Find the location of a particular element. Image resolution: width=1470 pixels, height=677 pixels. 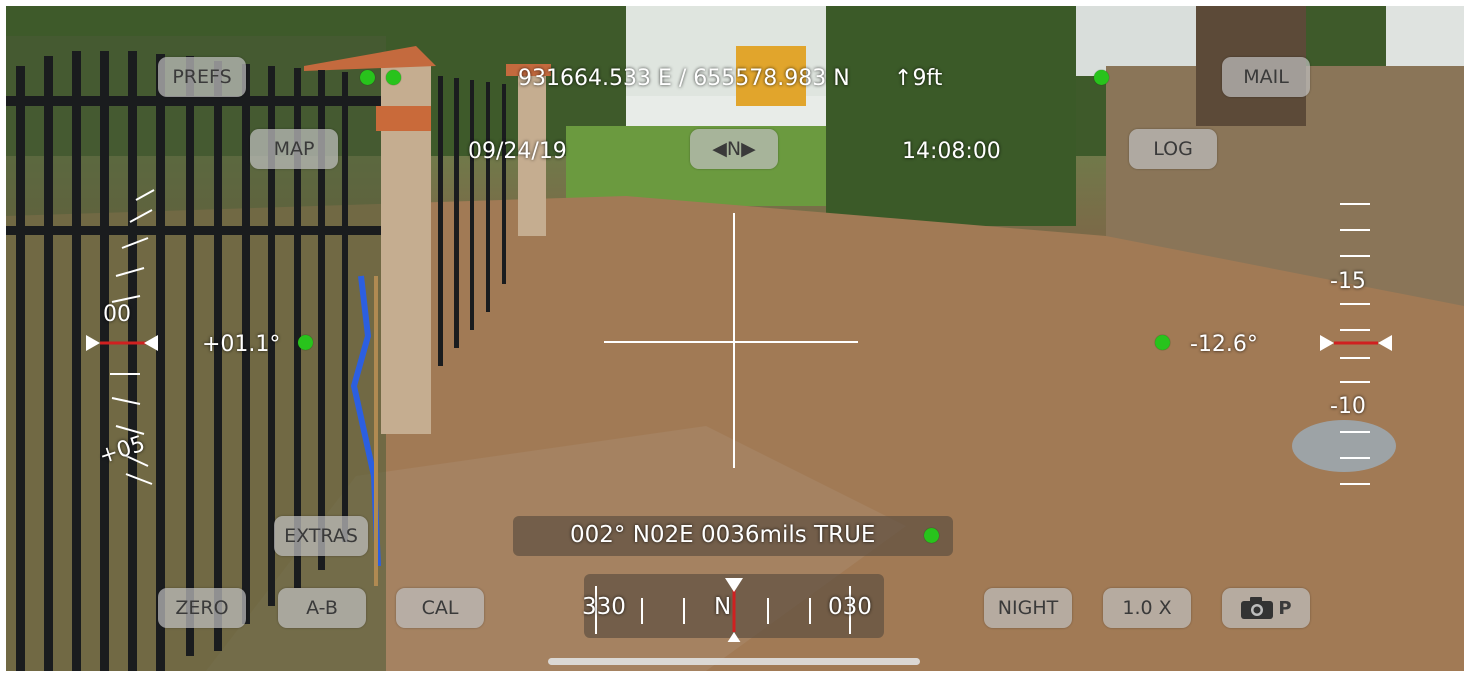

roll-status-dot is located at coordinates (1162, 342).